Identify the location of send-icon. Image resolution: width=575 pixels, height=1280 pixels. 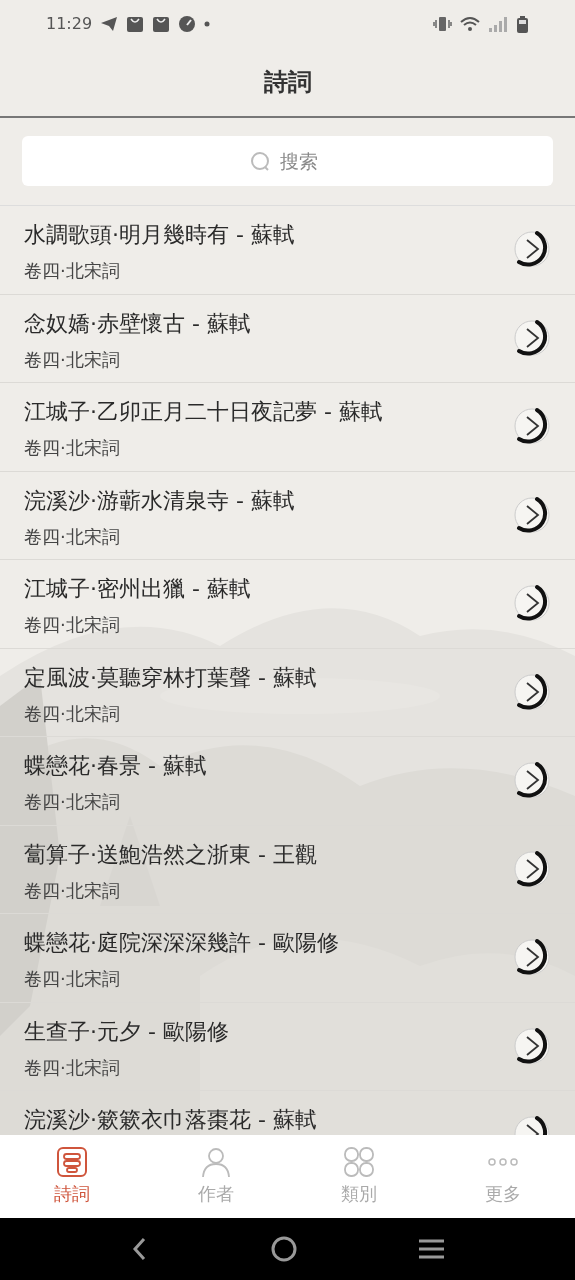
(109, 24).